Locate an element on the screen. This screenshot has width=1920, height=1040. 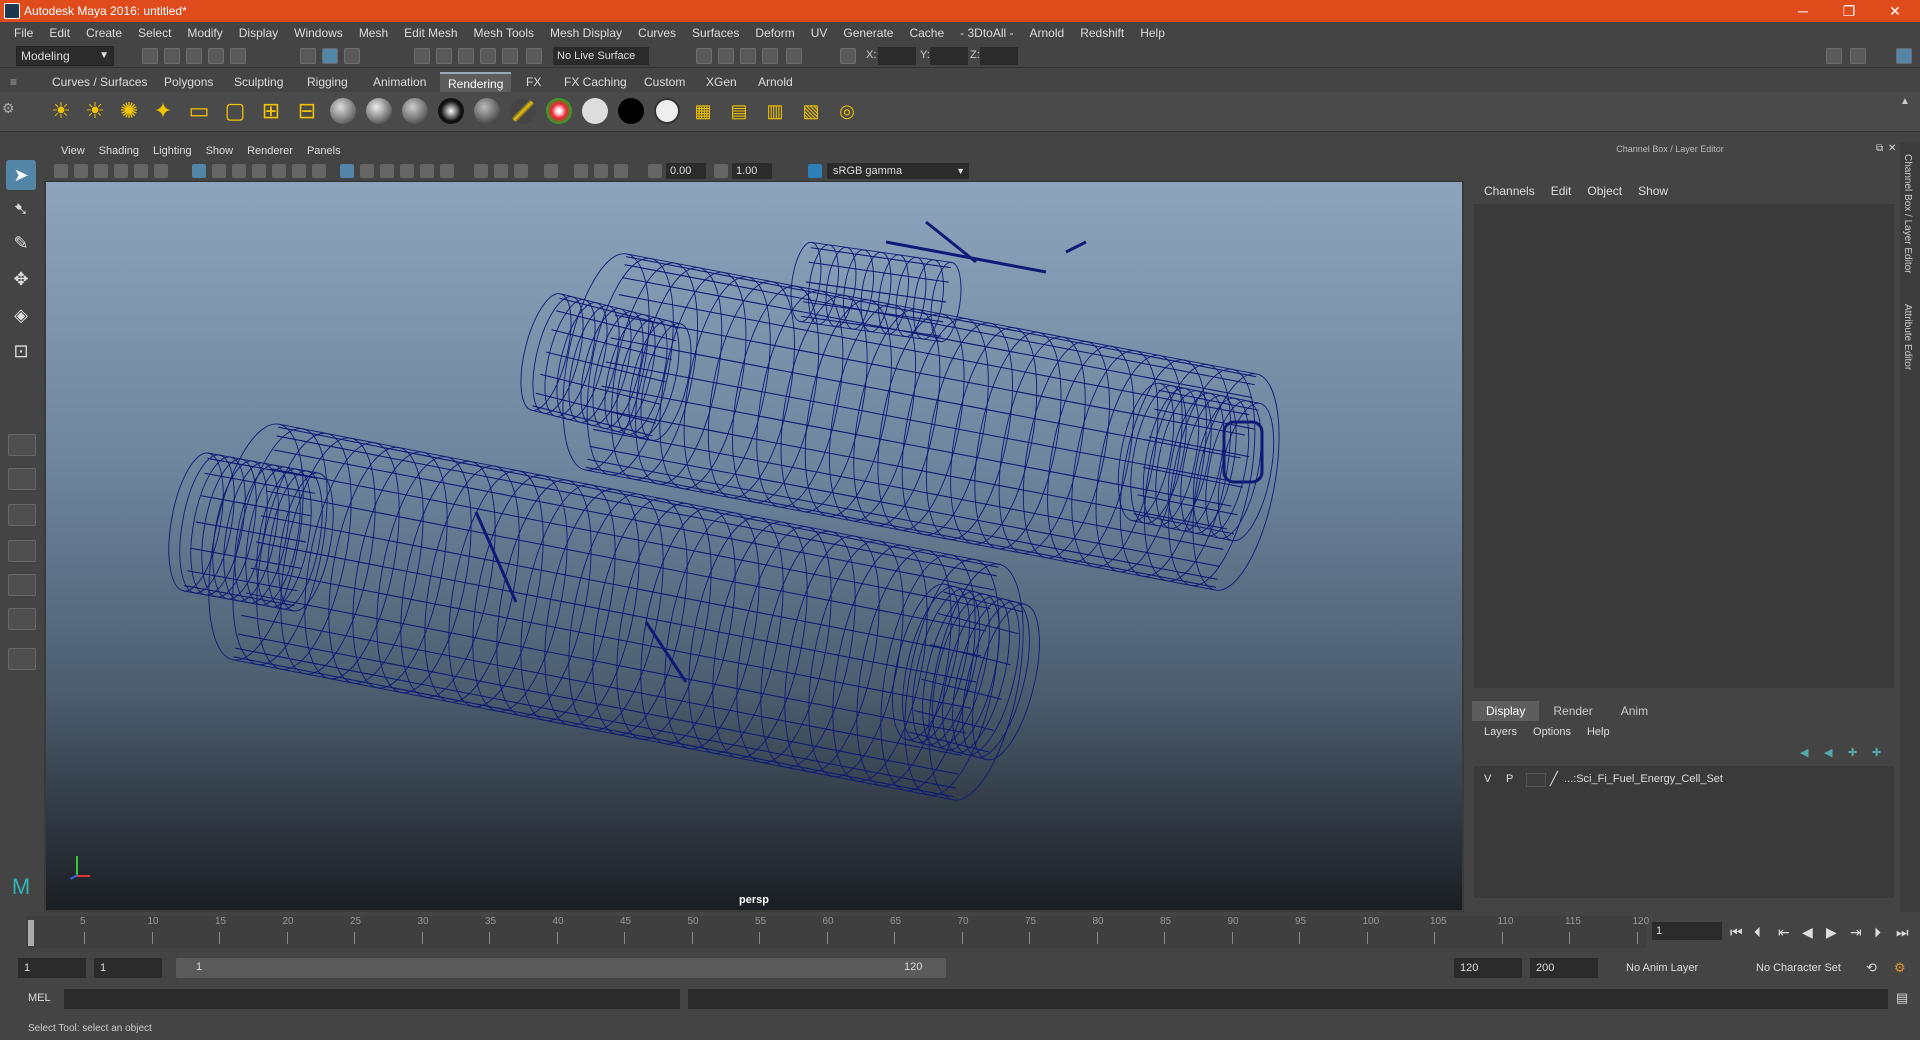
bookmark-icon is located at coordinates (101, 171).